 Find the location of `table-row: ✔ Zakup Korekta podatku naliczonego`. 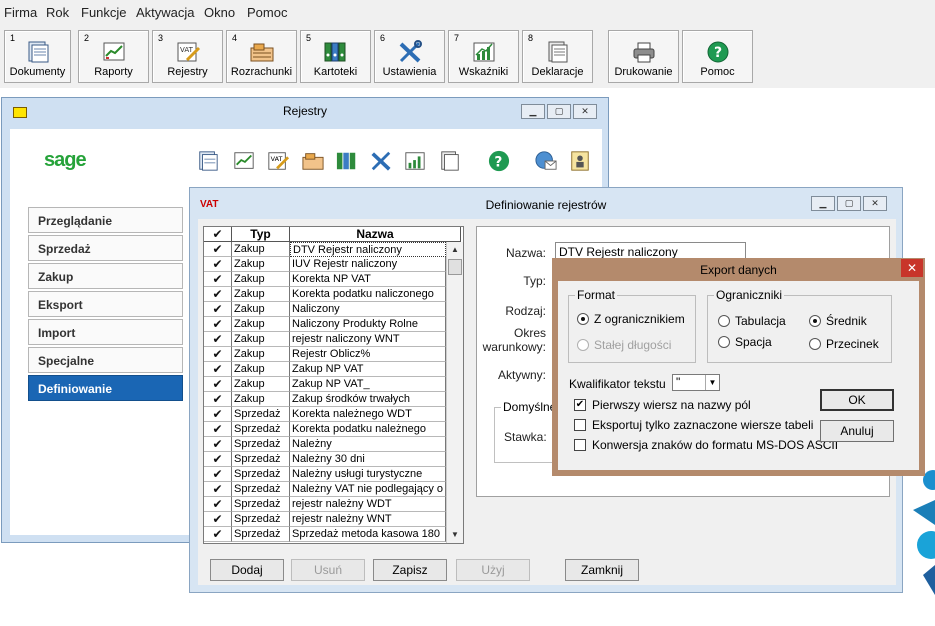

table-row: ✔ Zakup Korekta podatku naliczonego is located at coordinates (325, 294).